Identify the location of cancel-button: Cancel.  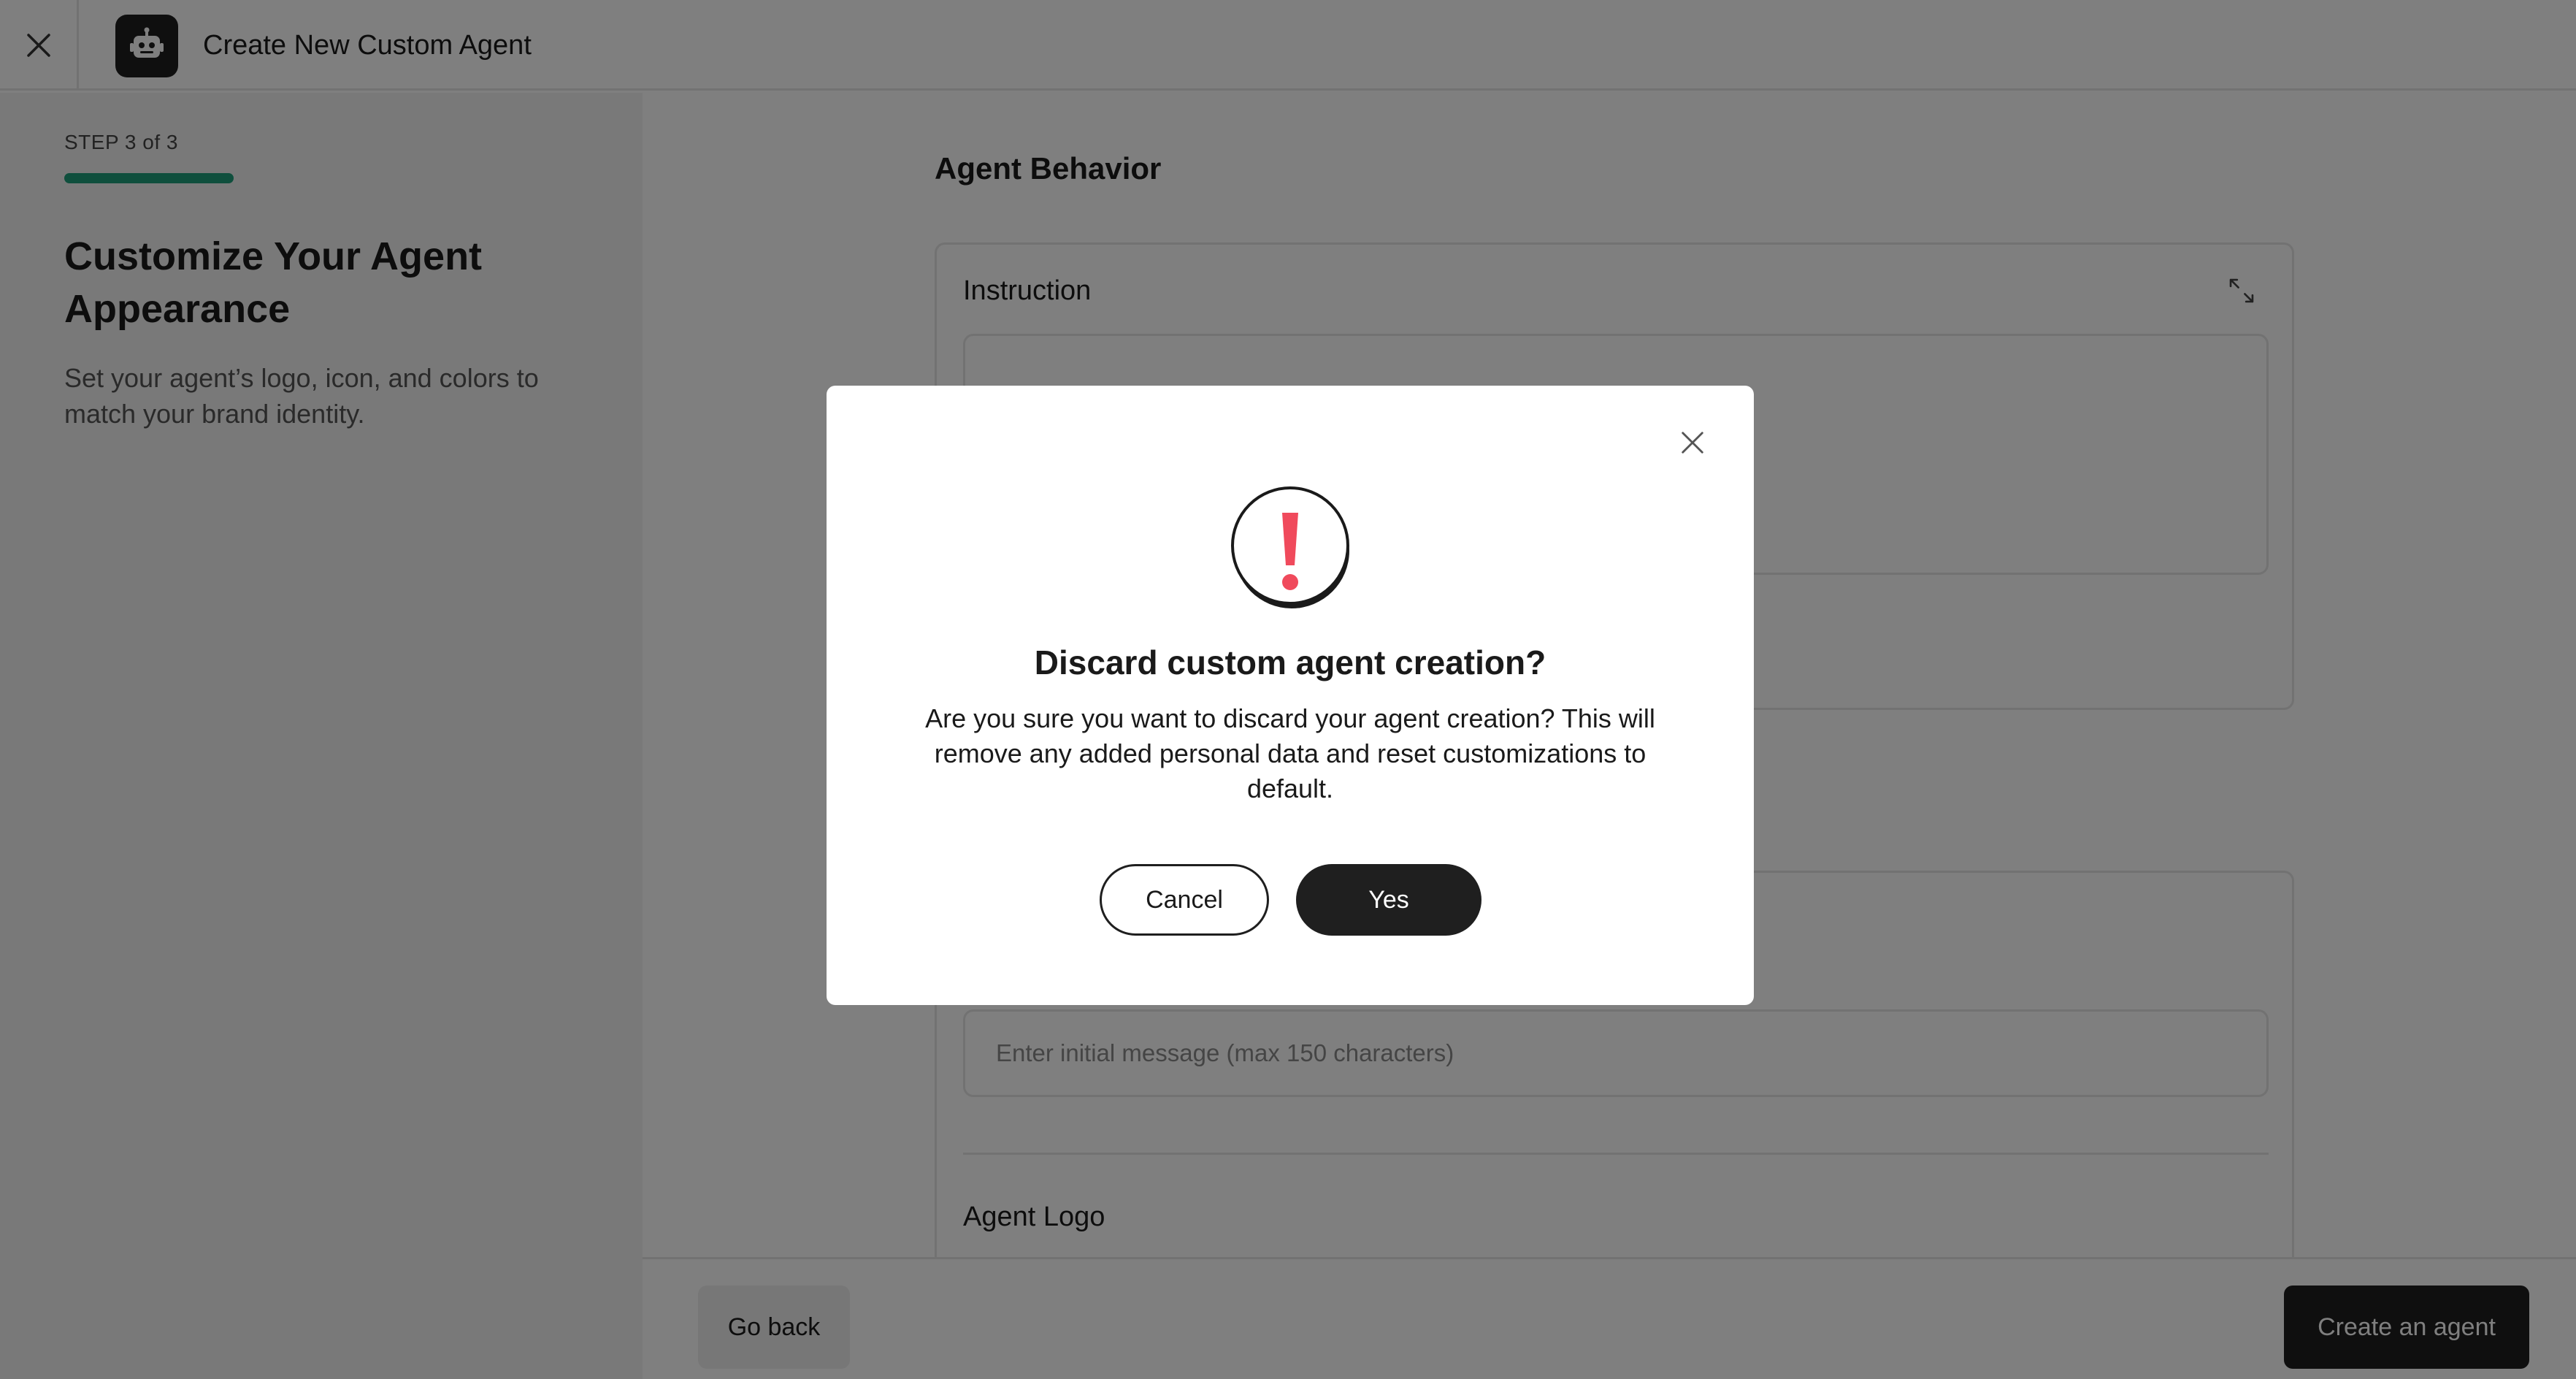
(1184, 900).